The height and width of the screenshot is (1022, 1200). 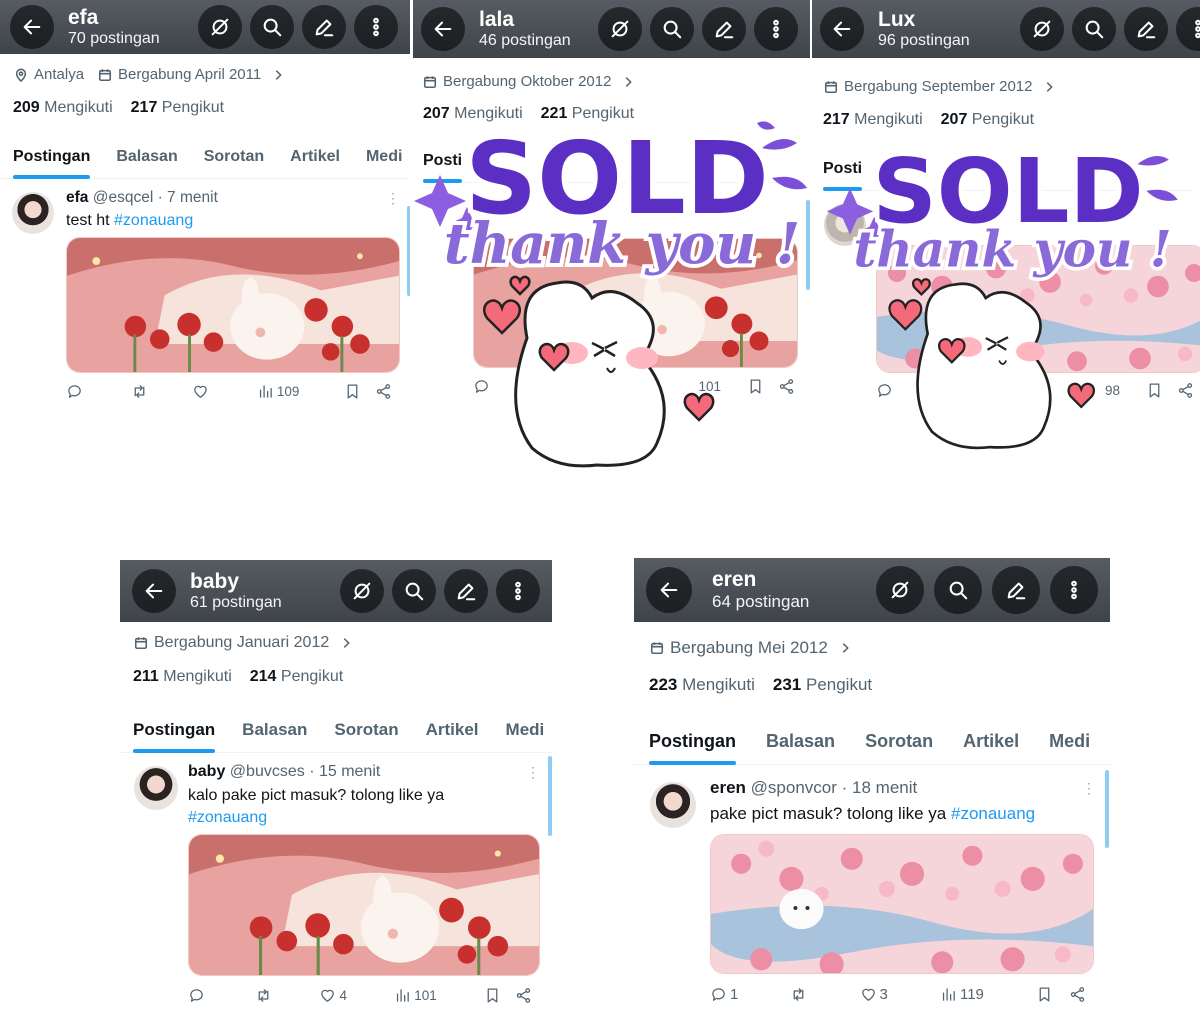 I want to click on followers-link: 214 Pengikut, so click(x=296, y=677).